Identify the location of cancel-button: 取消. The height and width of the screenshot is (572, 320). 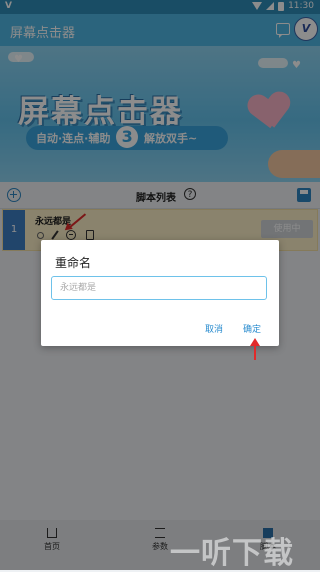
(214, 328).